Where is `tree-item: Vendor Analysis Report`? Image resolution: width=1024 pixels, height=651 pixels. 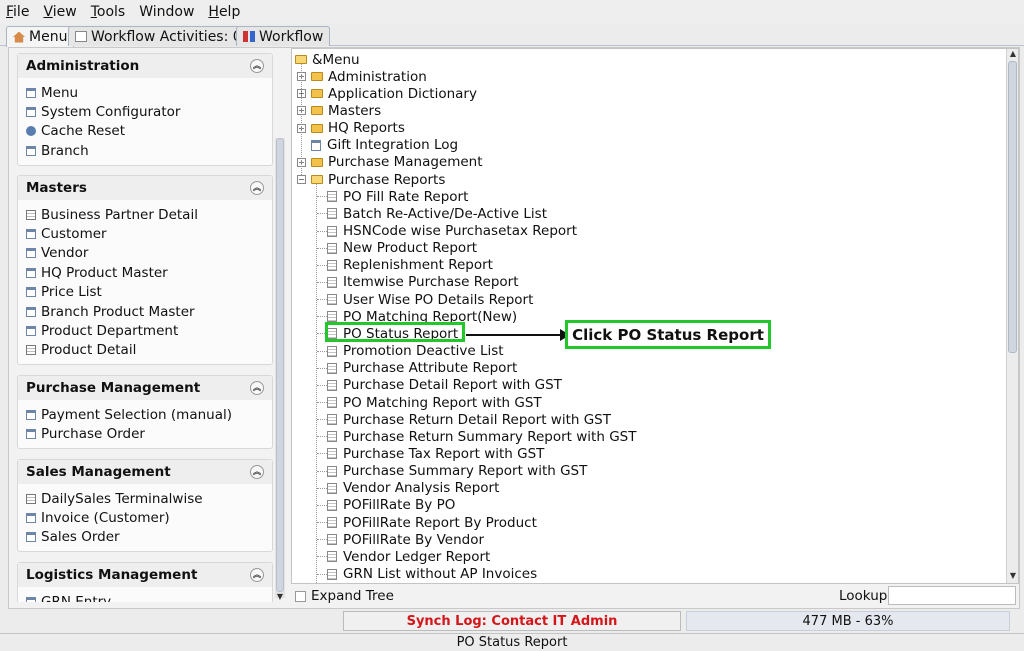 tree-item: Vendor Analysis Report is located at coordinates (413, 488).